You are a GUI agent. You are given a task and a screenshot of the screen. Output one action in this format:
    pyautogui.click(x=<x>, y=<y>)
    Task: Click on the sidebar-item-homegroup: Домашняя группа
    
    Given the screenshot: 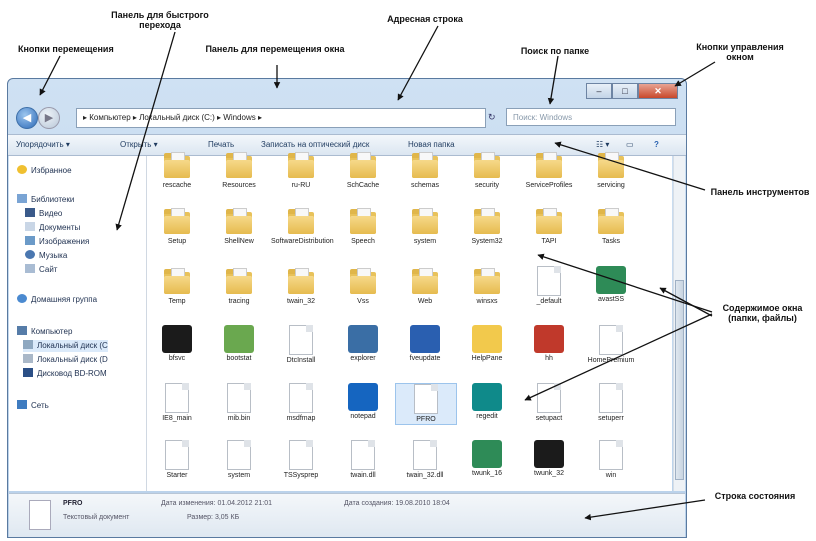 What is the action you would take?
    pyautogui.click(x=57, y=300)
    